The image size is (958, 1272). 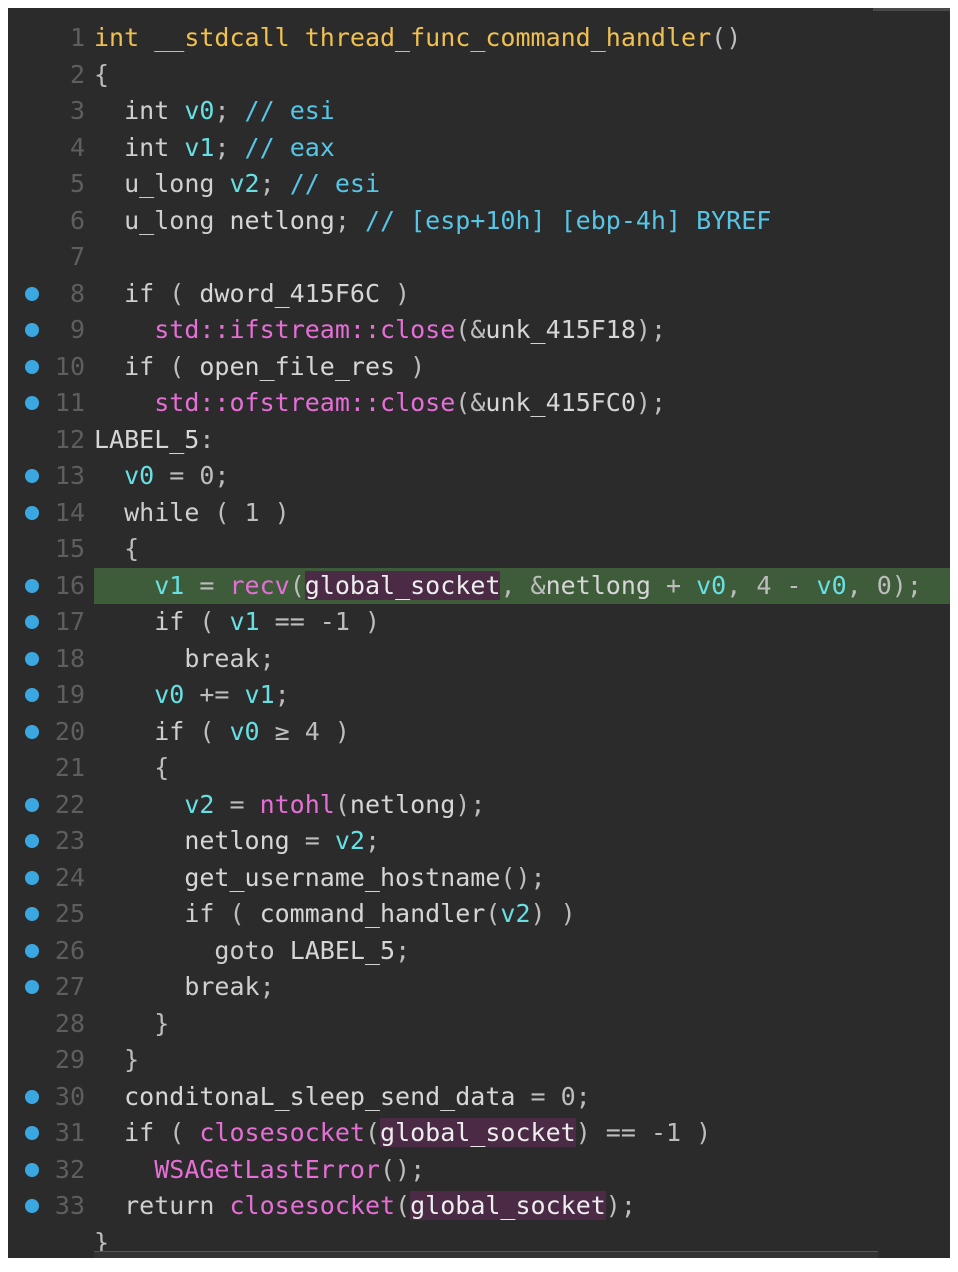 What do you see at coordinates (522, 330) in the screenshot?
I see `code-text: std::ifstream::close(&unk_415F18);` at bounding box center [522, 330].